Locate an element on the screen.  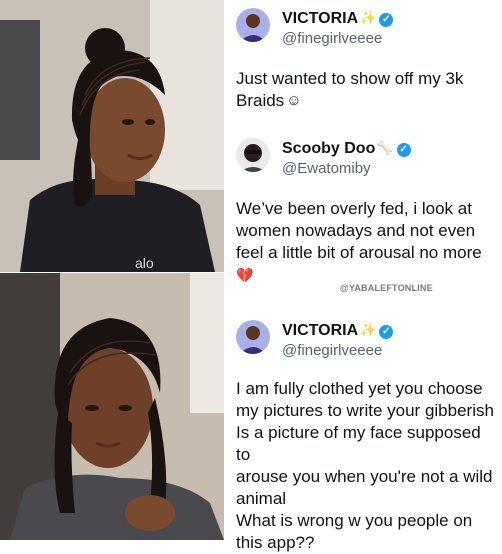
tweet-line: arouse you when you're not a wild is located at coordinates (364, 476).